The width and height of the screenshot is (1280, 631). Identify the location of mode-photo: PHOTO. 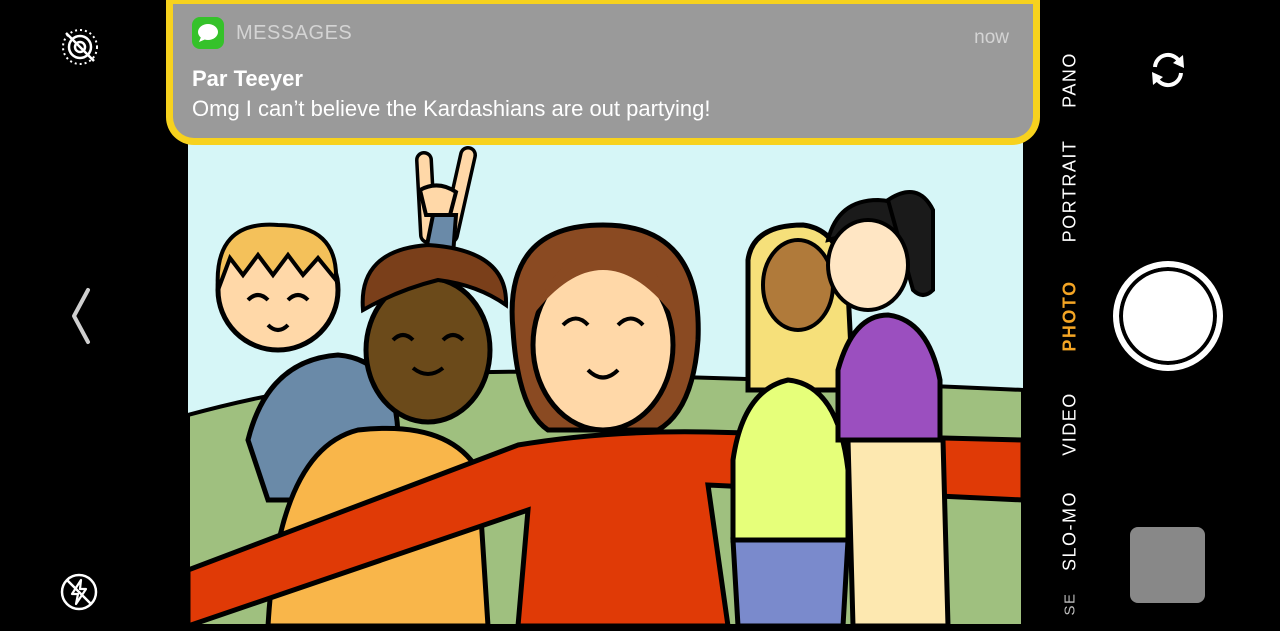
(1070, 315).